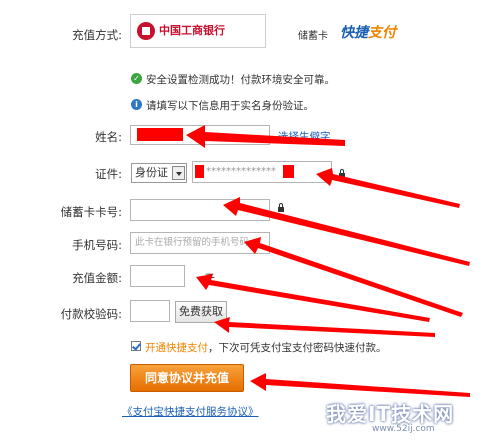 The image size is (500, 440). Describe the element at coordinates (390, 414) in the screenshot. I see `watermark: 我爱IT技术网` at that location.